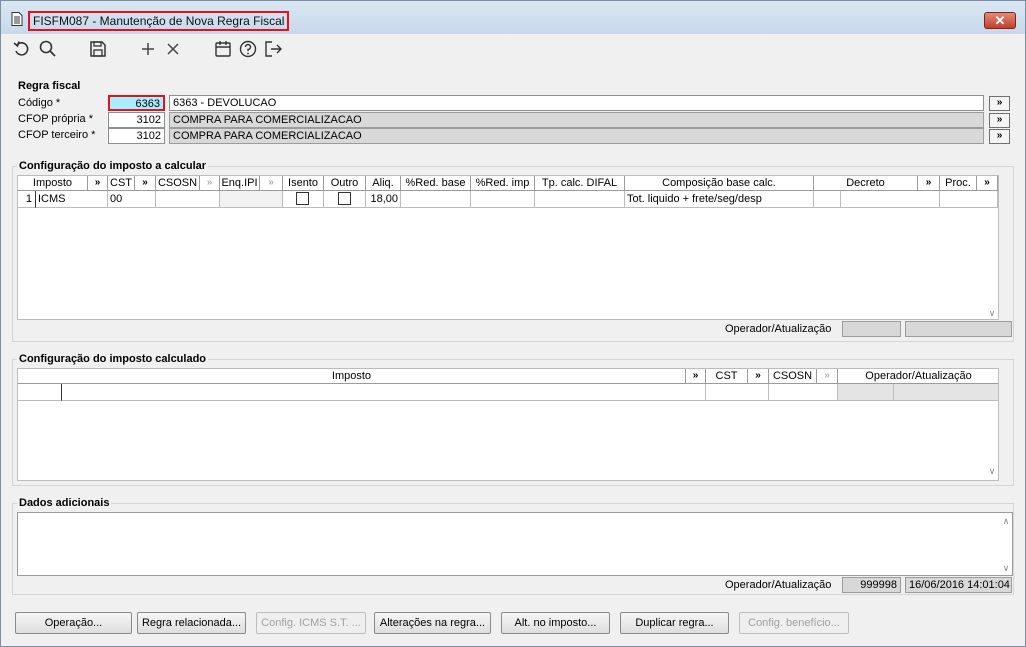  I want to click on codigo-label: Código *, so click(39, 103).